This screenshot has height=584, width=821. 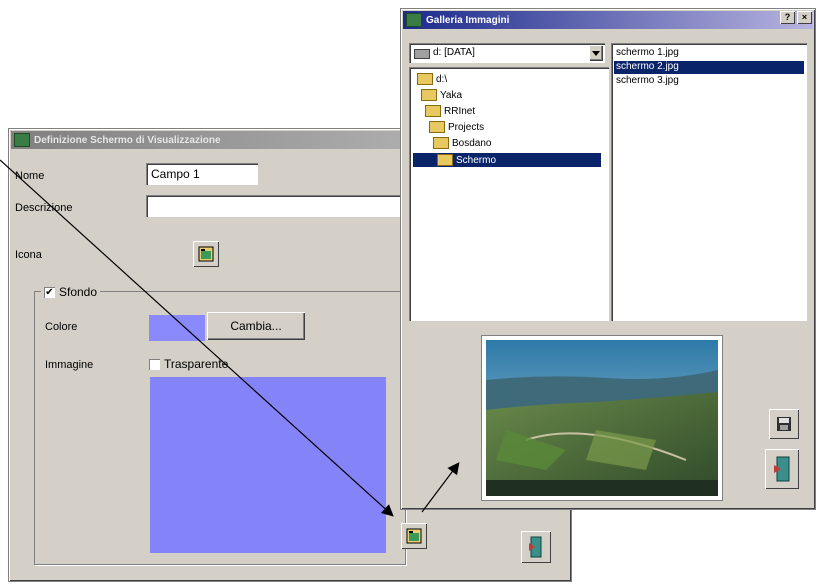 What do you see at coordinates (709, 53) in the screenshot?
I see `file-list-item: schermo 1.jpg` at bounding box center [709, 53].